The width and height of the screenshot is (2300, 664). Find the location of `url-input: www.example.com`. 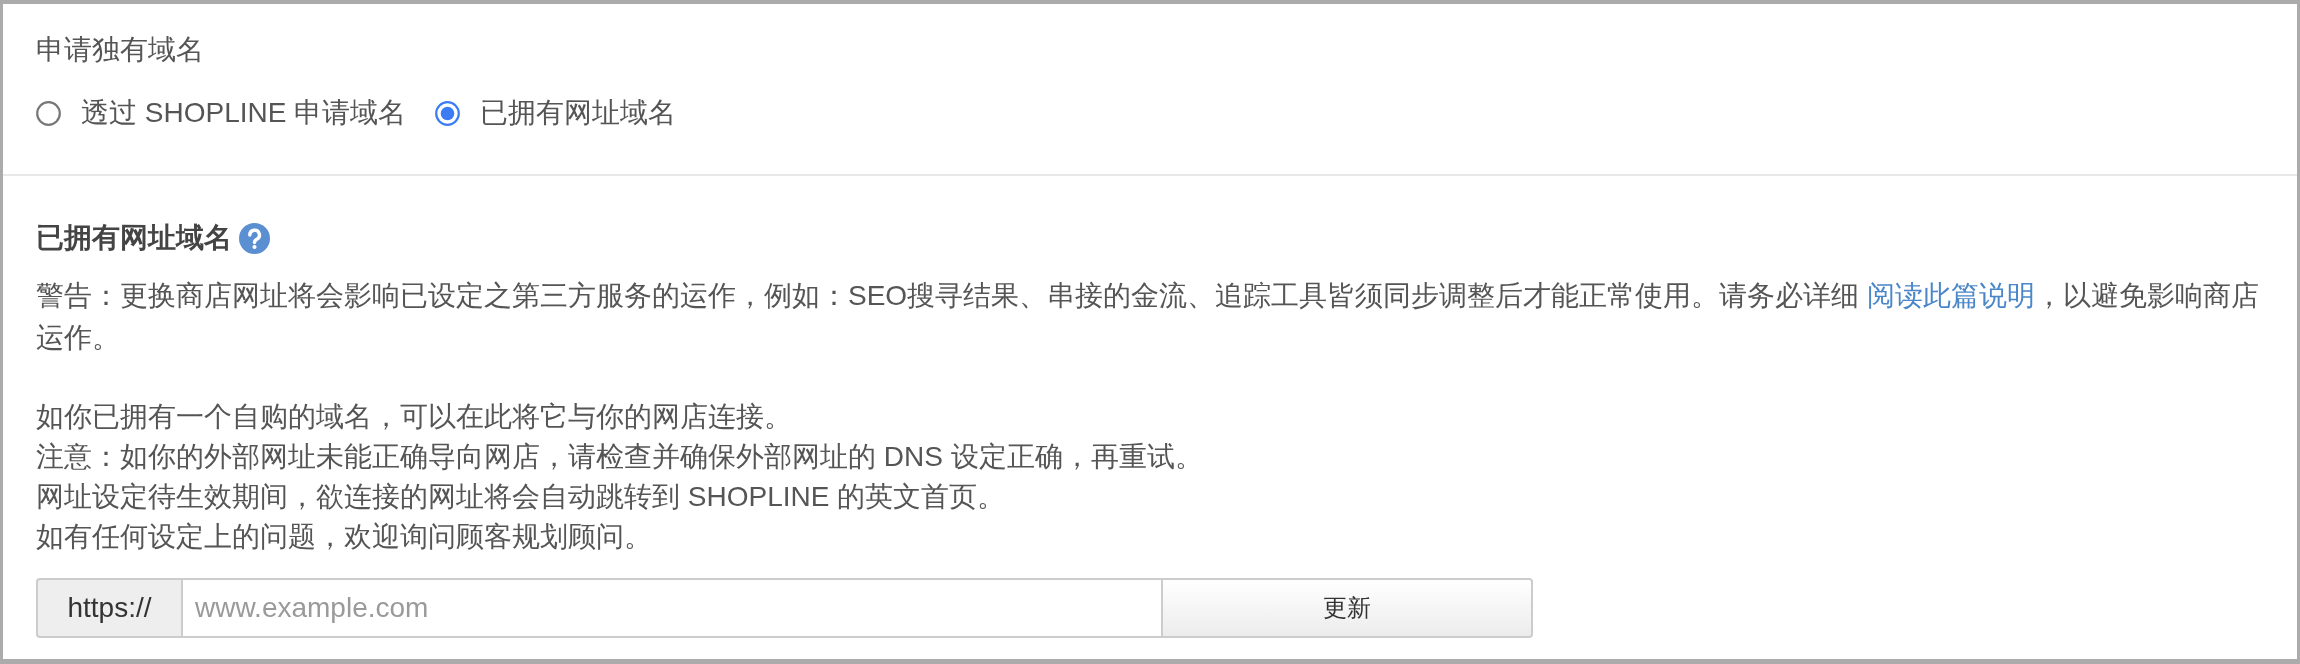

url-input: www.example.com is located at coordinates (672, 608).